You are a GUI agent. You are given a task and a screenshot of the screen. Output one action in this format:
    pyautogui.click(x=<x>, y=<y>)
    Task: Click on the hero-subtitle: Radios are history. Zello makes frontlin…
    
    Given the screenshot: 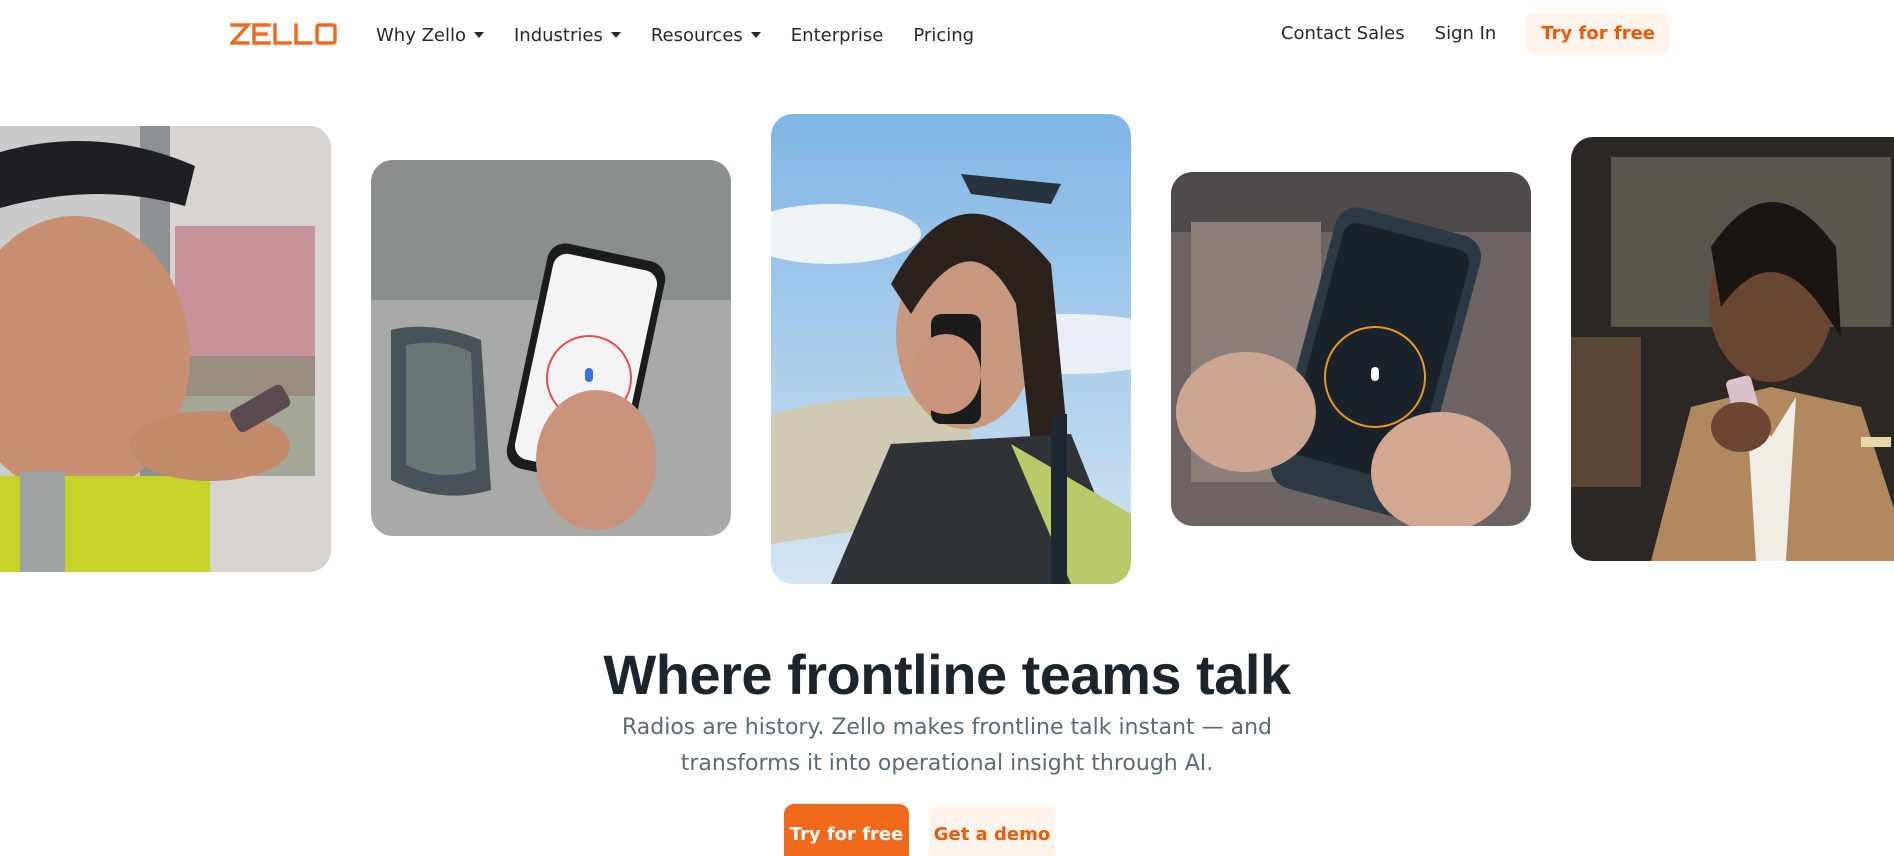 What is the action you would take?
    pyautogui.click(x=947, y=745)
    